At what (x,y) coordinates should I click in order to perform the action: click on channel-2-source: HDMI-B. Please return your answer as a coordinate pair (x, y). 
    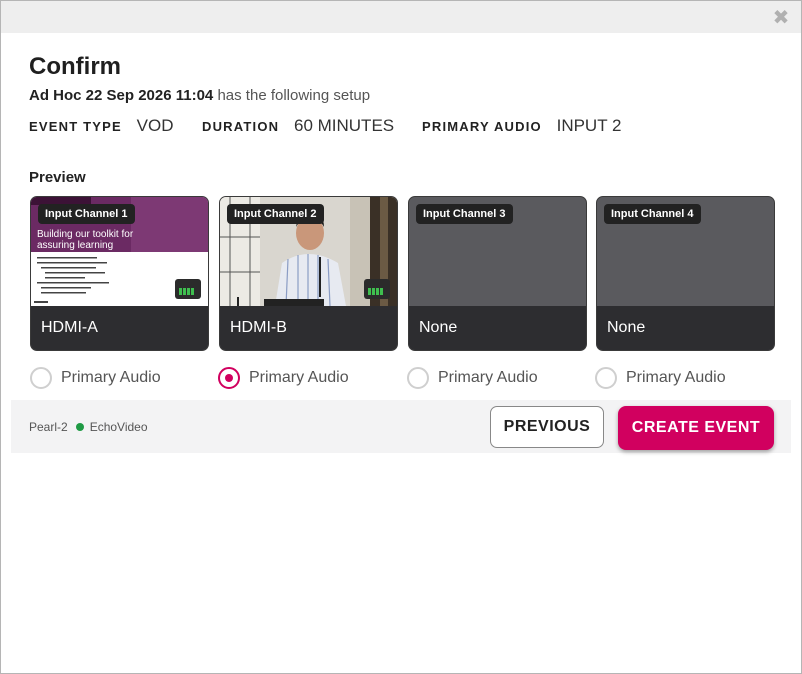
    Looking at the image, I should click on (308, 328).